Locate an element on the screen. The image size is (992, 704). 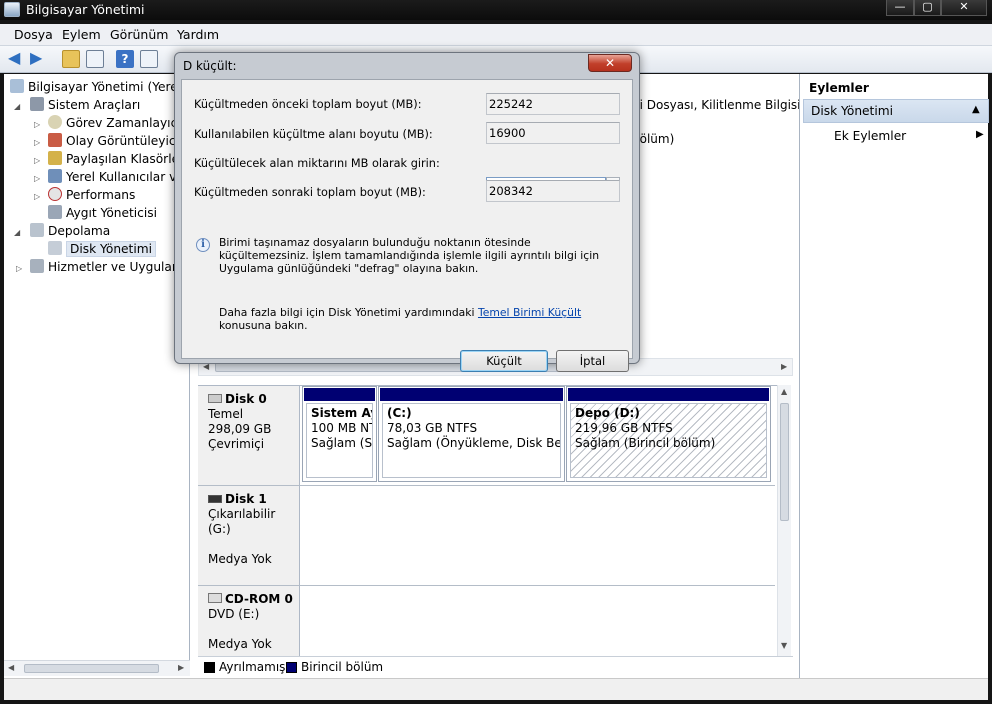
tree-item-root: Bilgisayar Yönetimi (Yerel) is located at coordinates (98, 87).